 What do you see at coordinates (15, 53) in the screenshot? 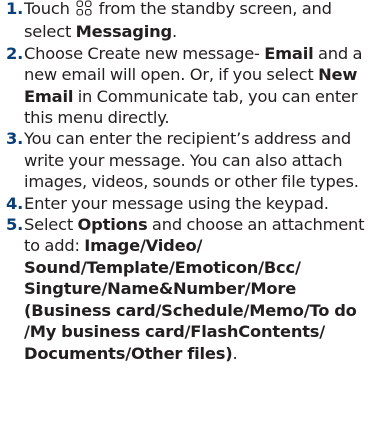
I see `step-number: 2.` at bounding box center [15, 53].